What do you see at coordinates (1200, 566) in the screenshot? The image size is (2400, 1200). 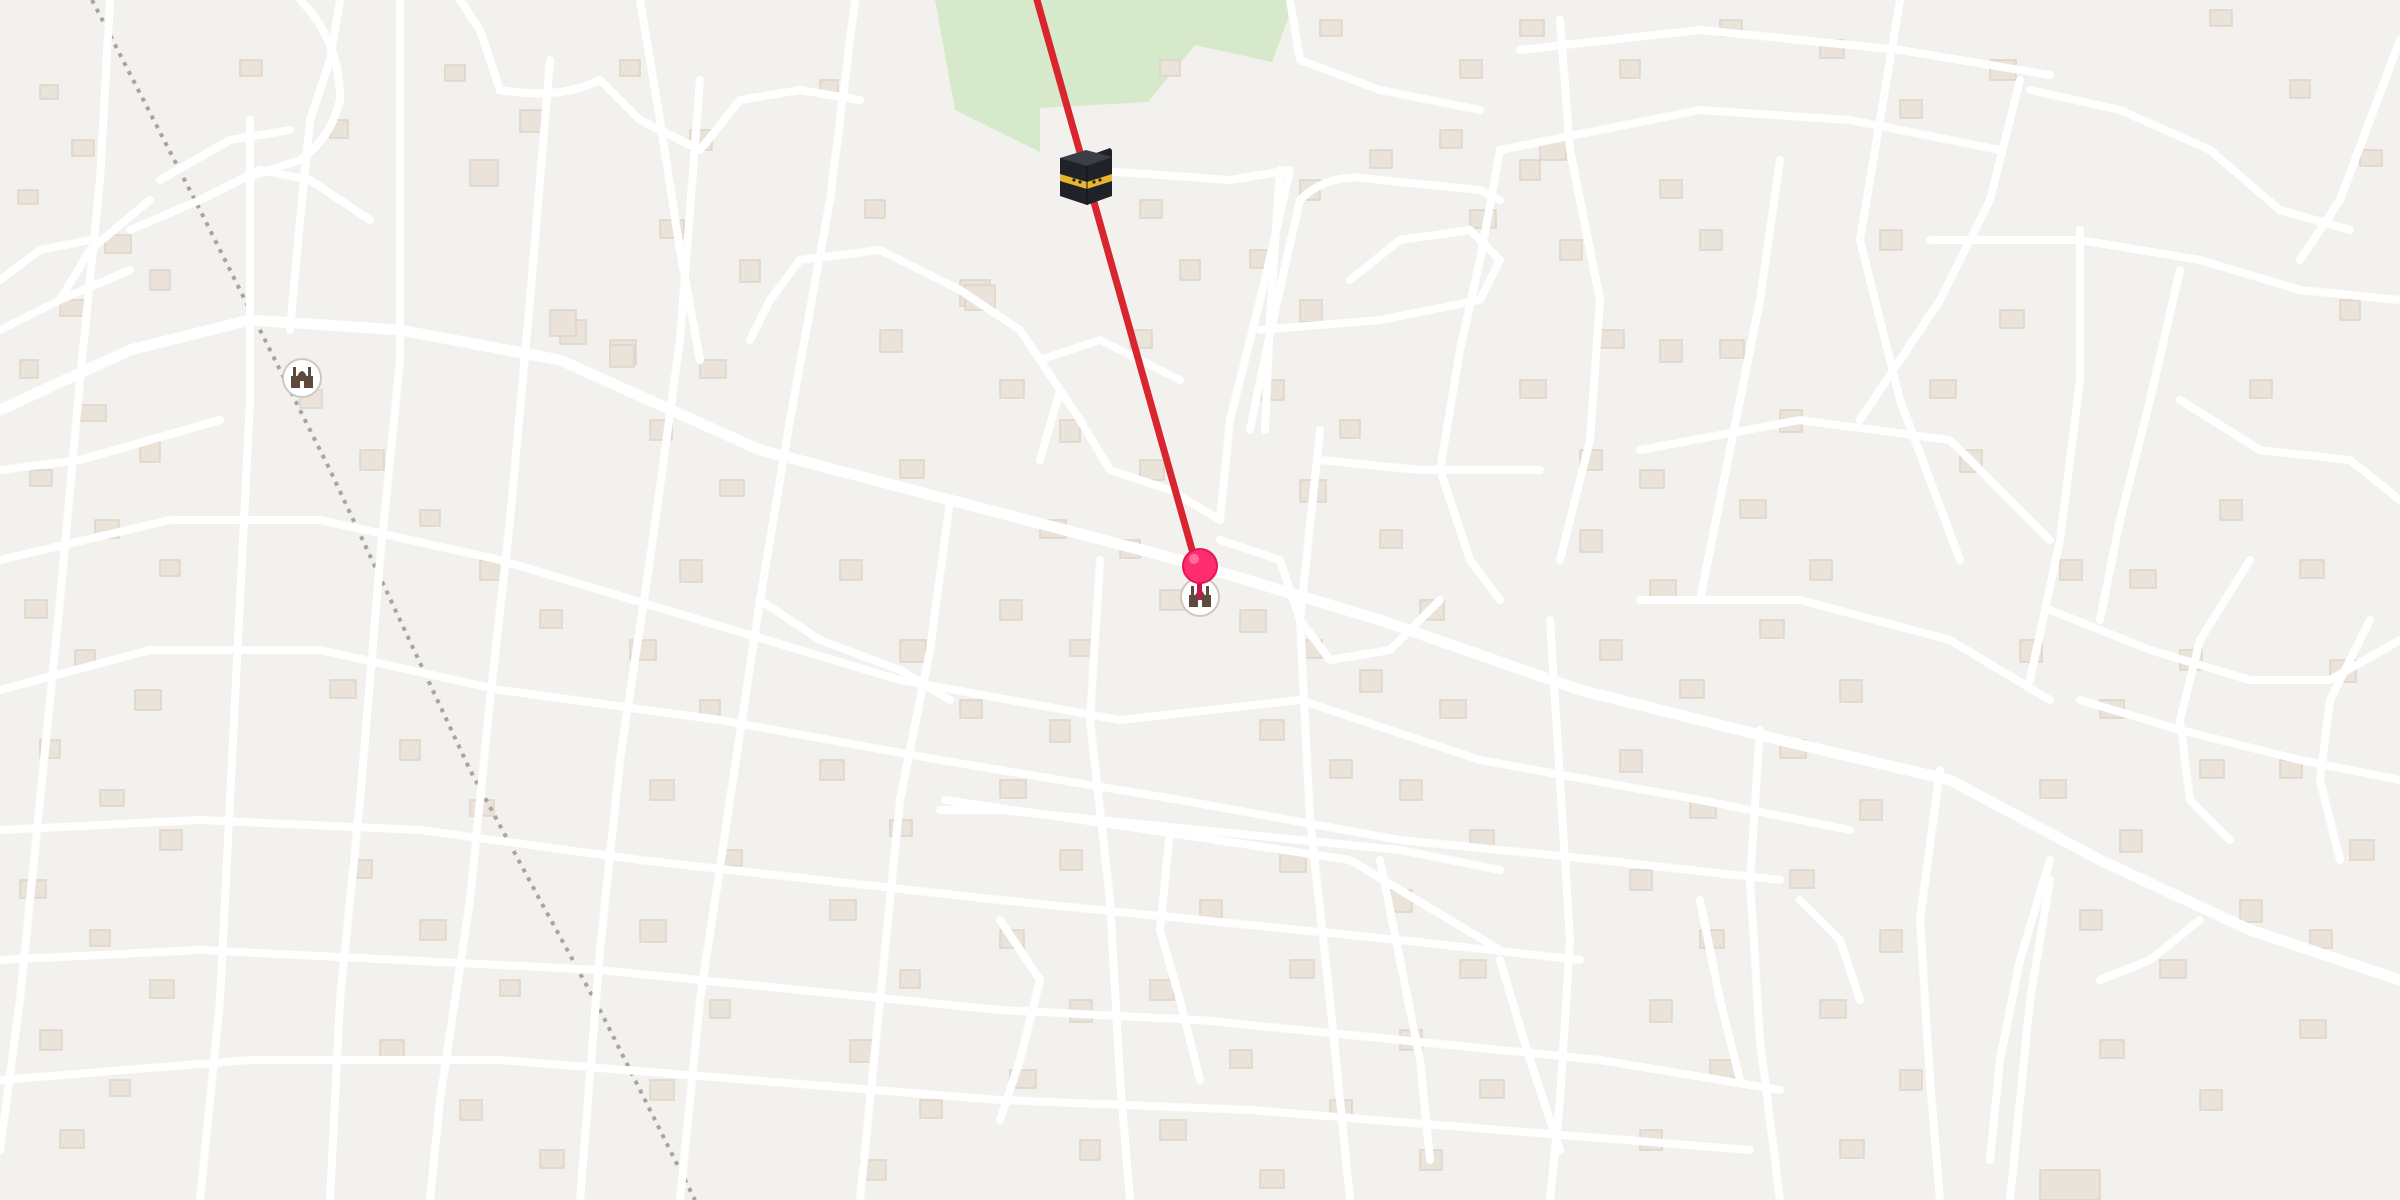 I see `location-pin-icon` at bounding box center [1200, 566].